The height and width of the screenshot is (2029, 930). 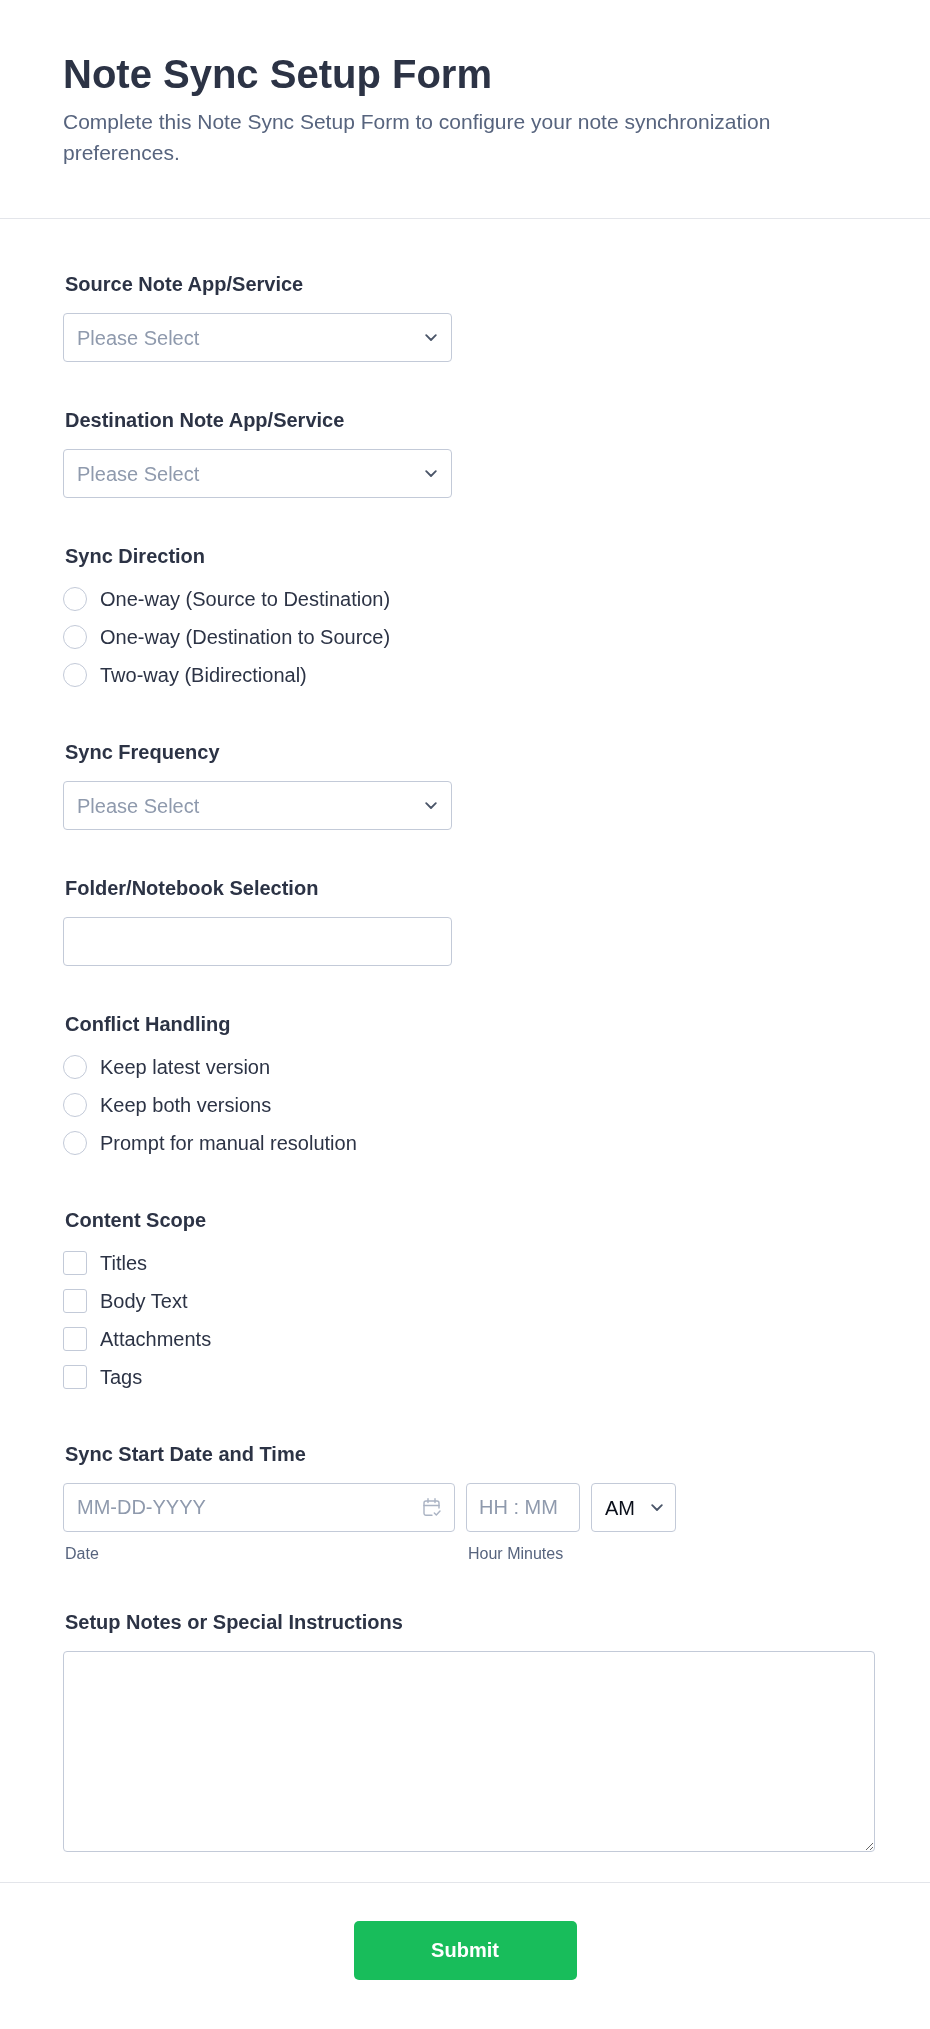 I want to click on field-label: Conflict Handling, so click(x=147, y=1024).